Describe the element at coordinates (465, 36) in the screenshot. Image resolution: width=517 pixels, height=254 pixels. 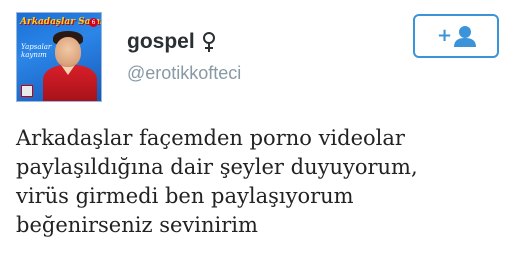
I see `add-user-icon` at that location.